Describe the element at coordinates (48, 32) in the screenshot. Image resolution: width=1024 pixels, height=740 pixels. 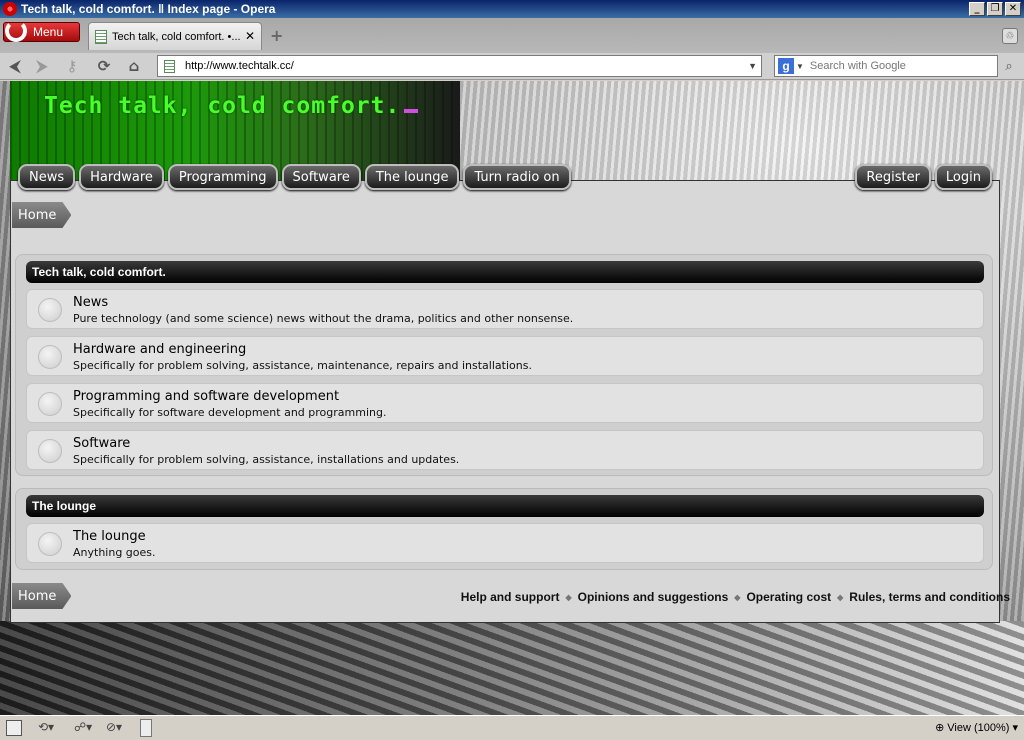
I see `menu-label: Menu` at that location.